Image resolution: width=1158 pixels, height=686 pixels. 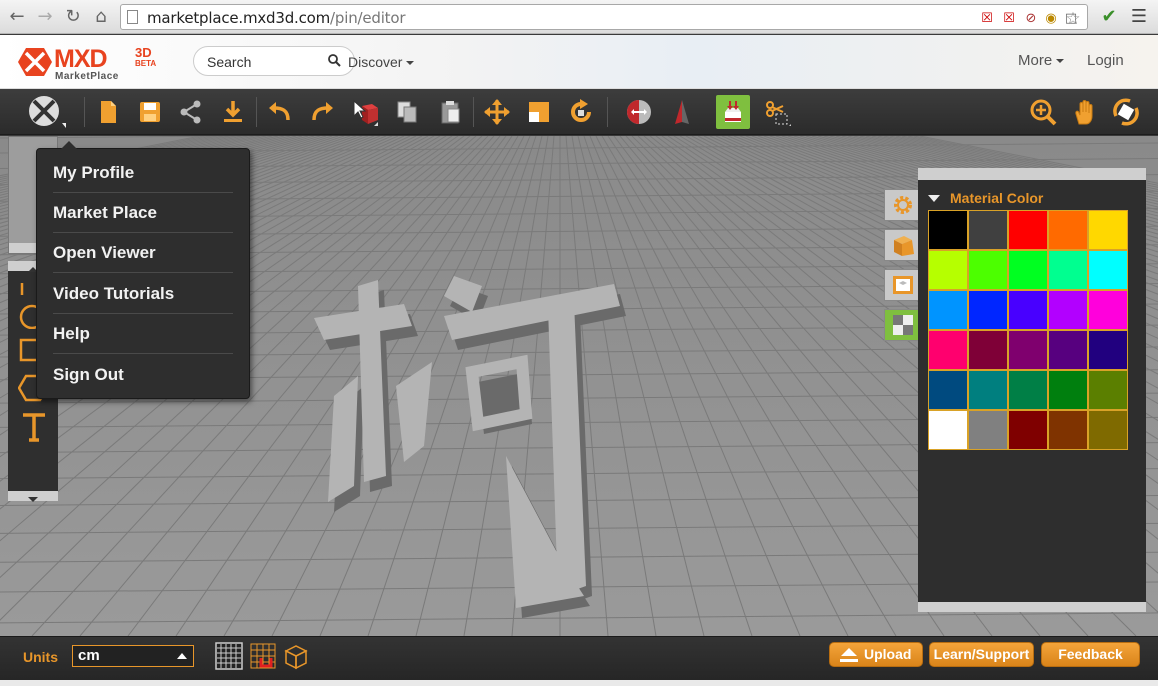 What do you see at coordinates (1105, 60) in the screenshot?
I see `login-link: Login` at bounding box center [1105, 60].